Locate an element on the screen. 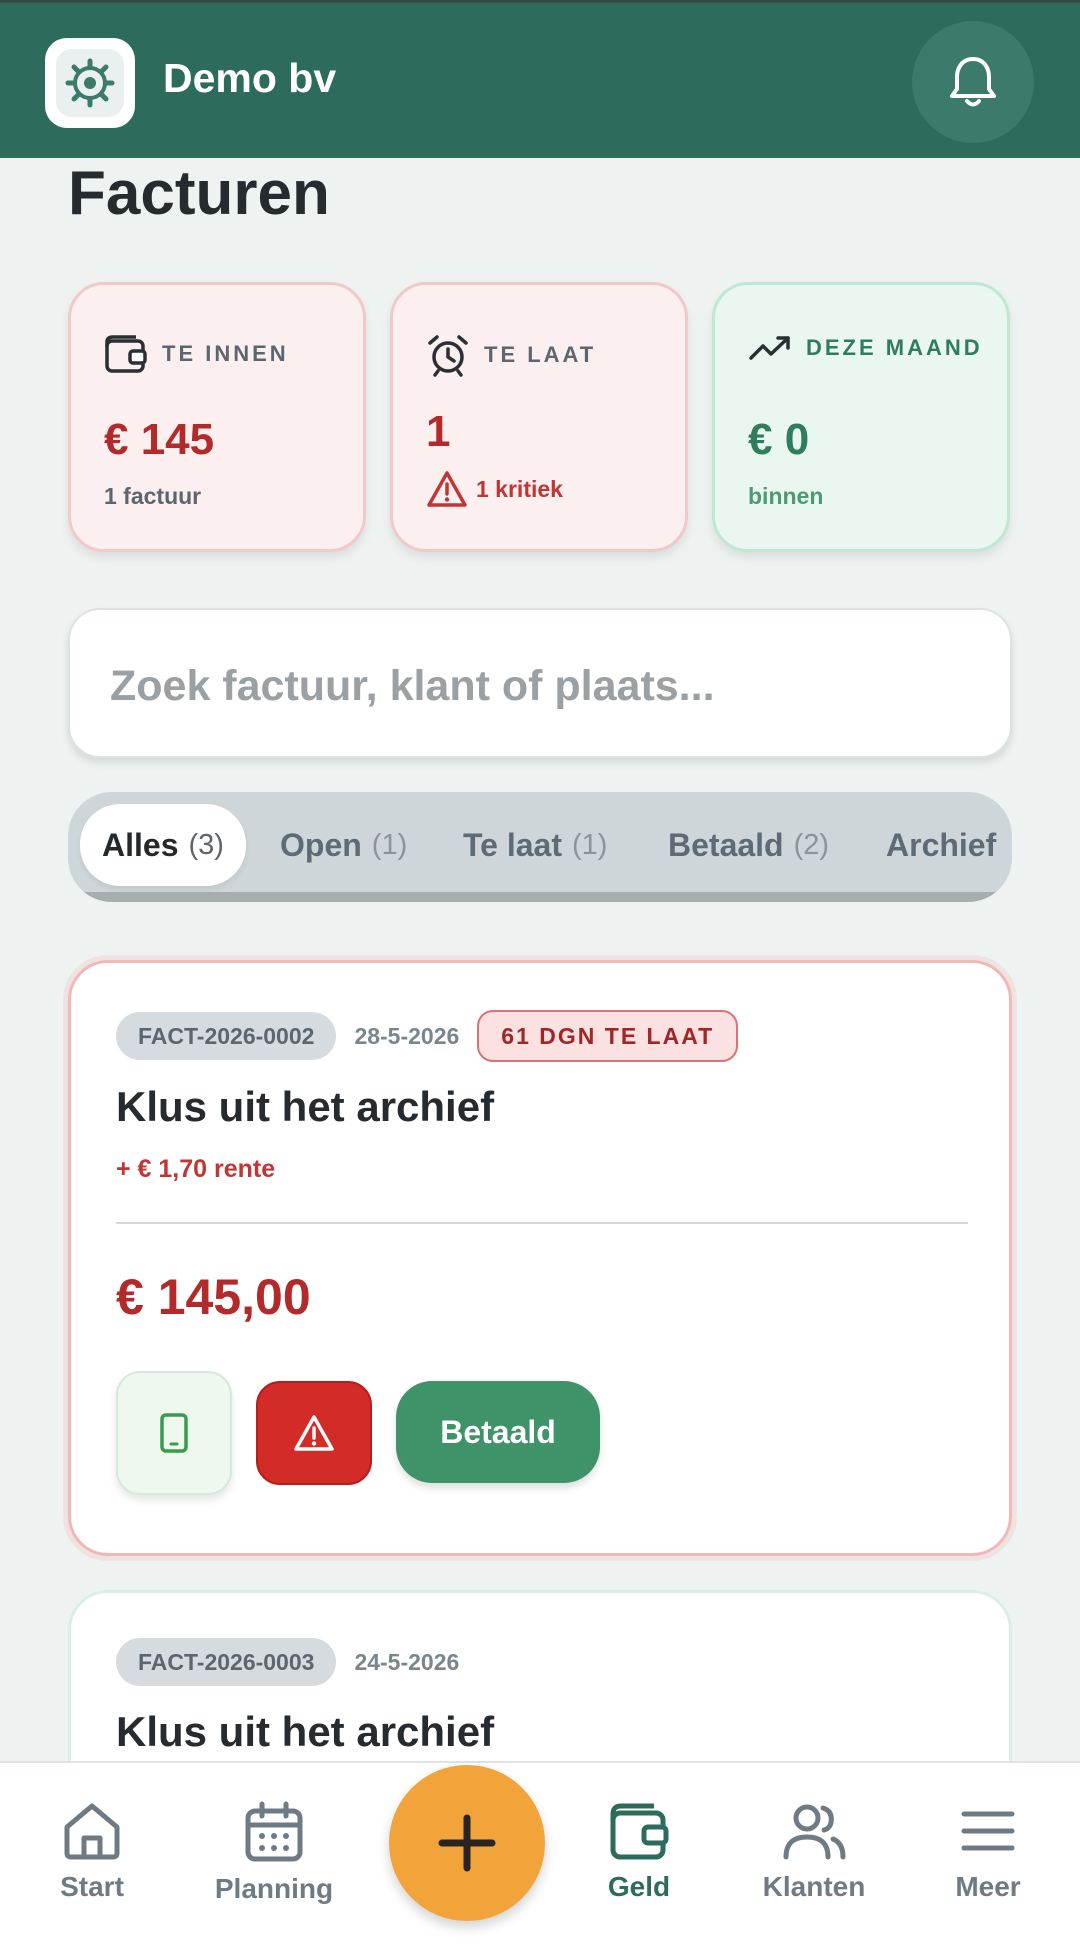 The height and width of the screenshot is (1951, 1080). nav-label: Meer is located at coordinates (988, 1886).